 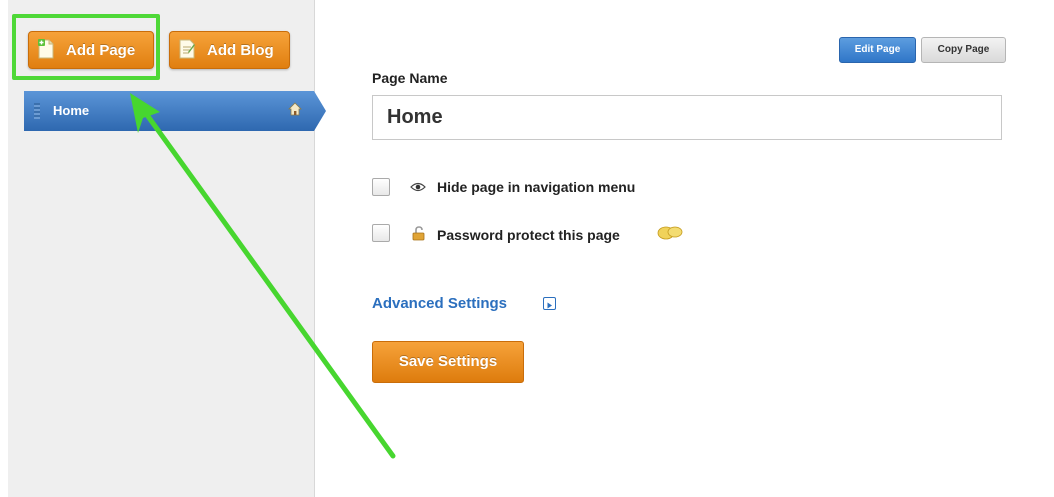 I want to click on add-blog-button: Add Blog, so click(x=229, y=50).